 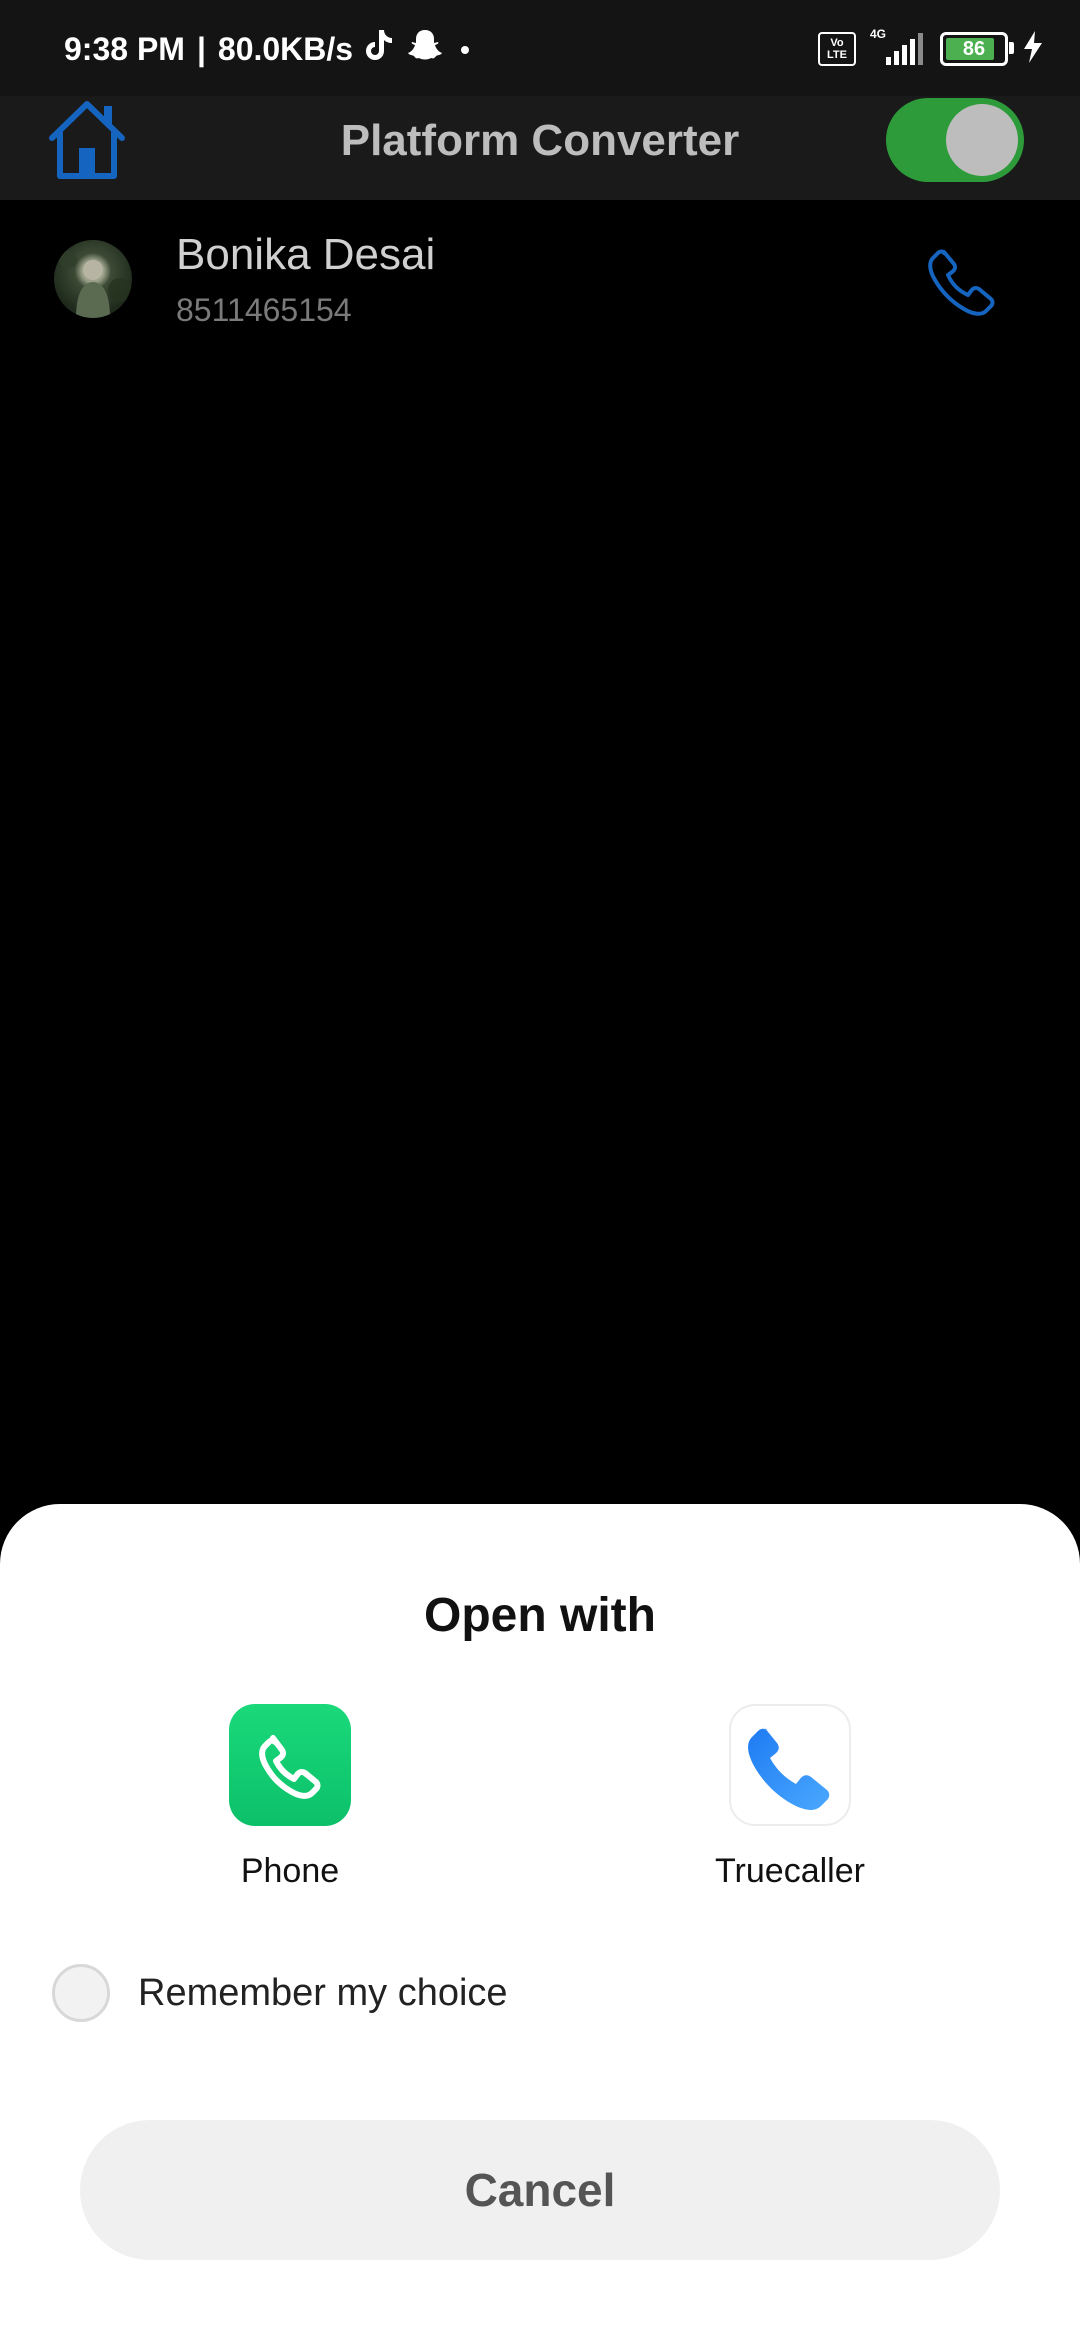 What do you see at coordinates (290, 1765) in the screenshot?
I see `phone-app-icon` at bounding box center [290, 1765].